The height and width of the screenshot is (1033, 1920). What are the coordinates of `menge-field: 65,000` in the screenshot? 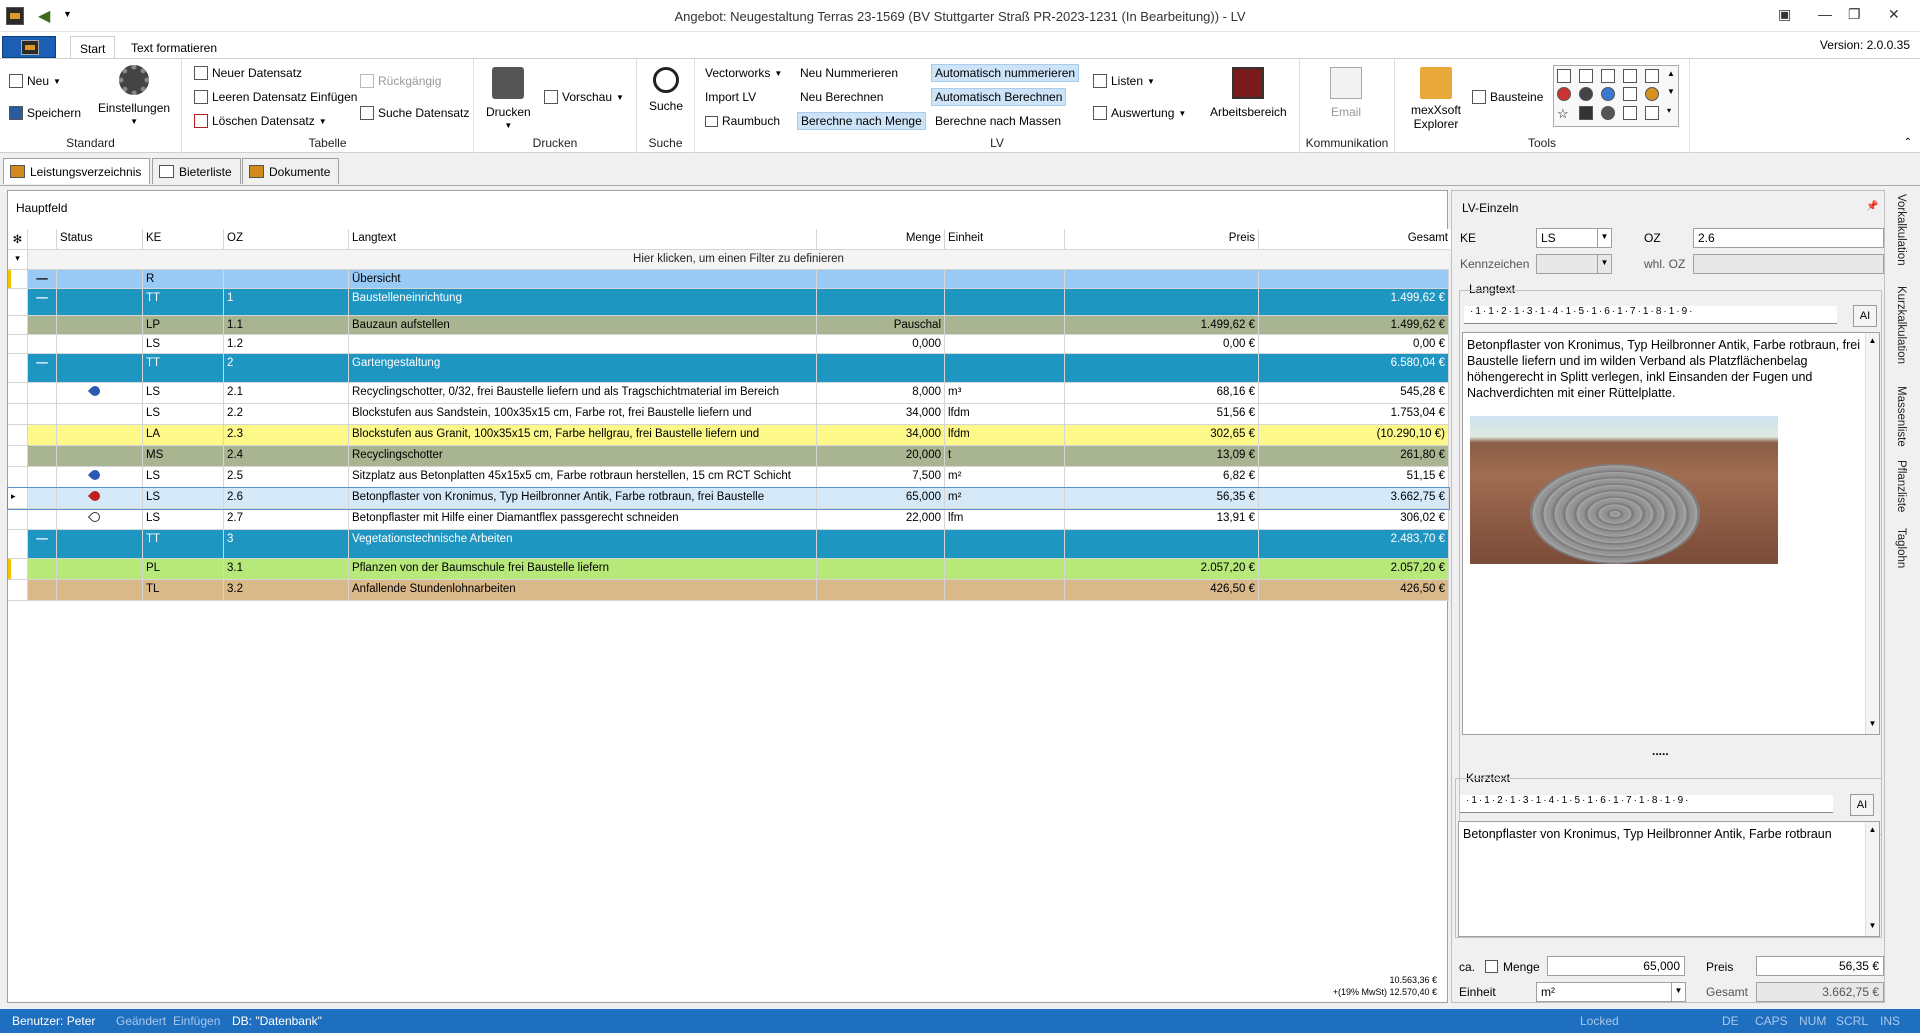 It's located at (1616, 966).